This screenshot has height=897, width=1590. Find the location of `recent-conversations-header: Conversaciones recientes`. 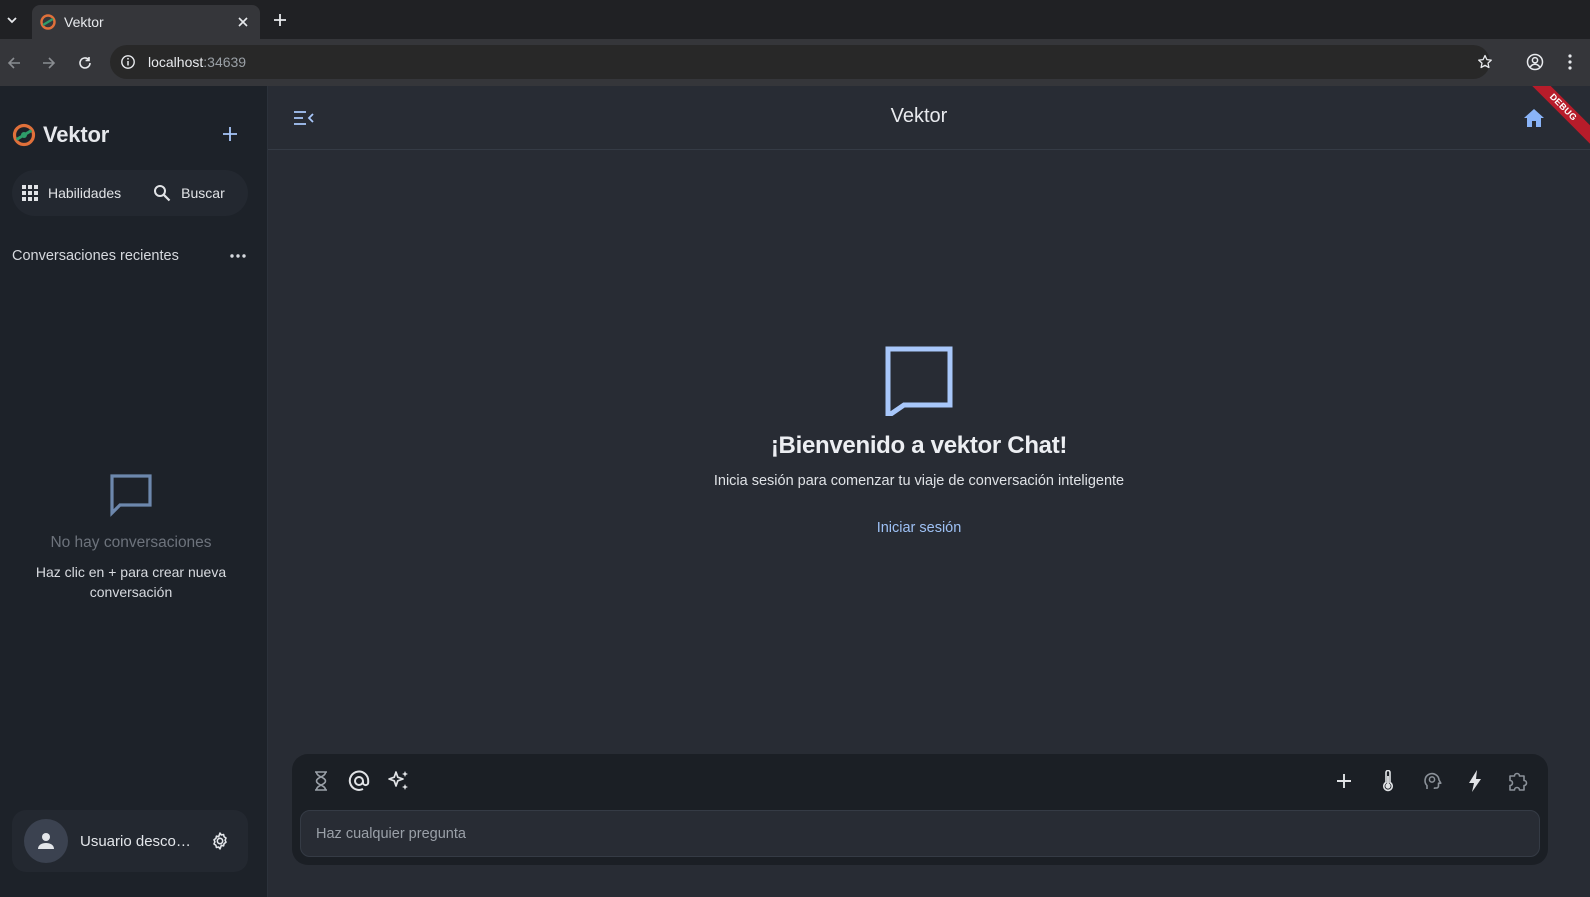

recent-conversations-header: Conversaciones recientes is located at coordinates (130, 256).